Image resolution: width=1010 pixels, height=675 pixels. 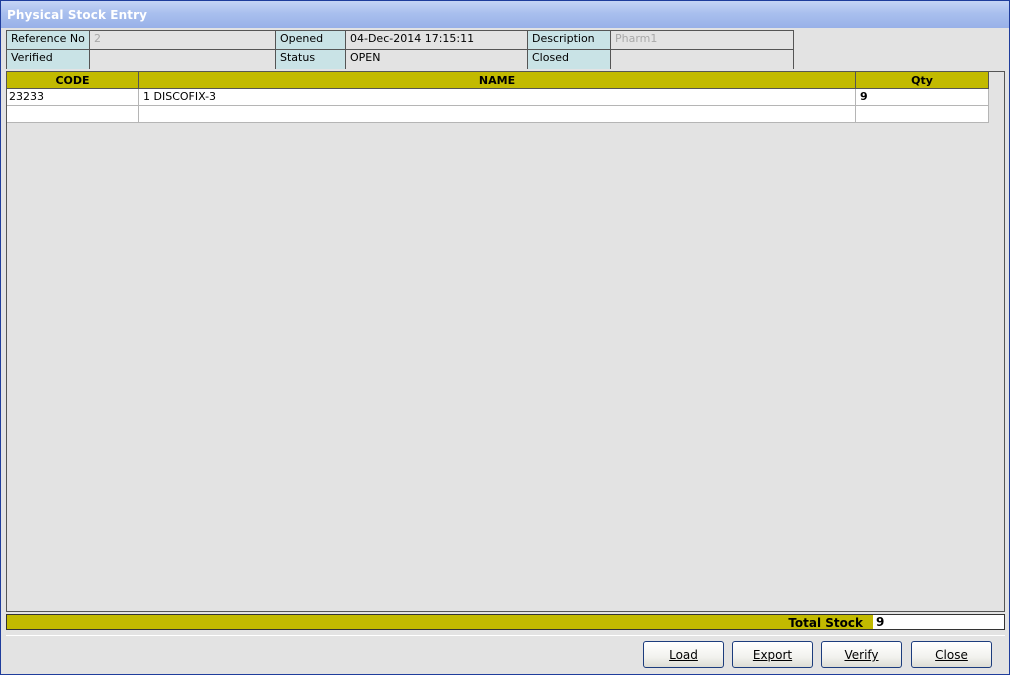 What do you see at coordinates (922, 80) in the screenshot?
I see `column-header-qty: Qty` at bounding box center [922, 80].